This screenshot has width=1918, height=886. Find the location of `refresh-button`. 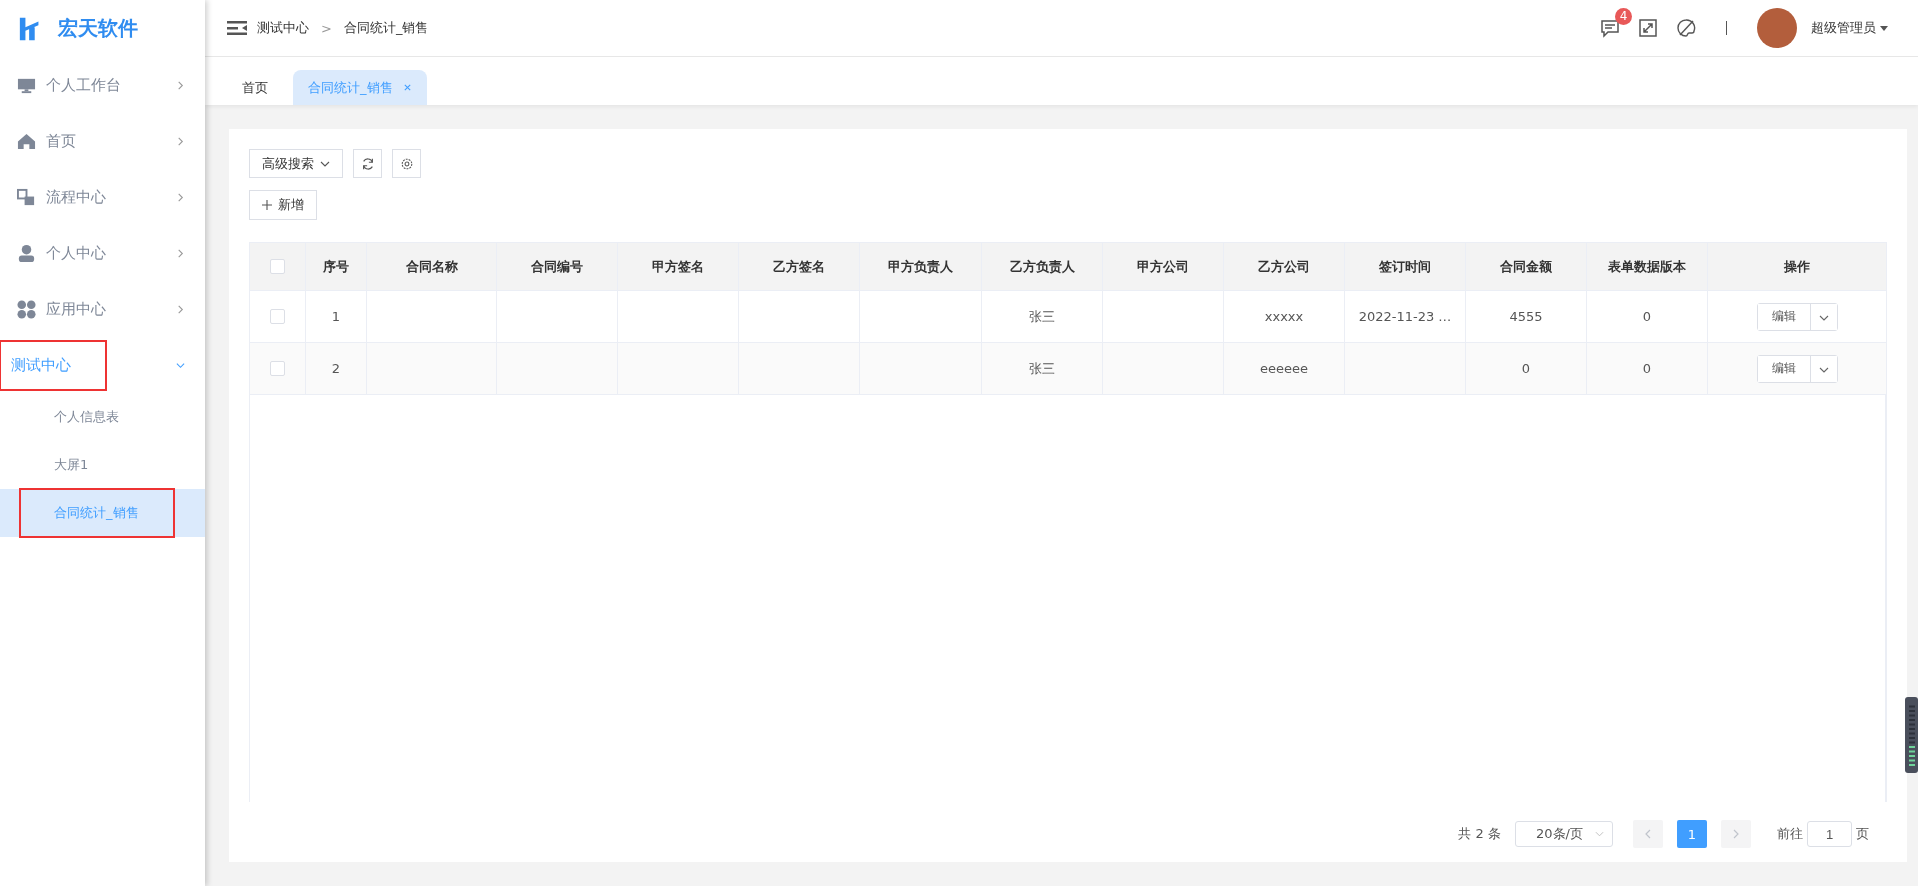

refresh-button is located at coordinates (367, 163).